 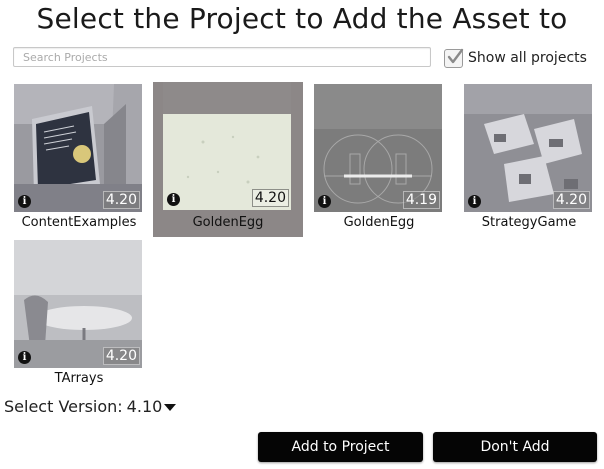 I want to click on version-badge: 4.19, so click(x=421, y=200).